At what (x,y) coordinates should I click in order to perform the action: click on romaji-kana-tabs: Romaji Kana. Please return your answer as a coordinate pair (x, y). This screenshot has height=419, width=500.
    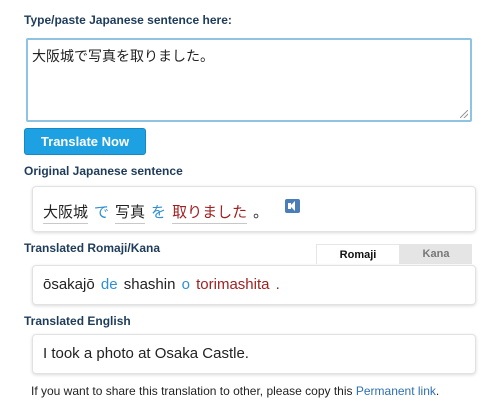
    Looking at the image, I should click on (394, 254).